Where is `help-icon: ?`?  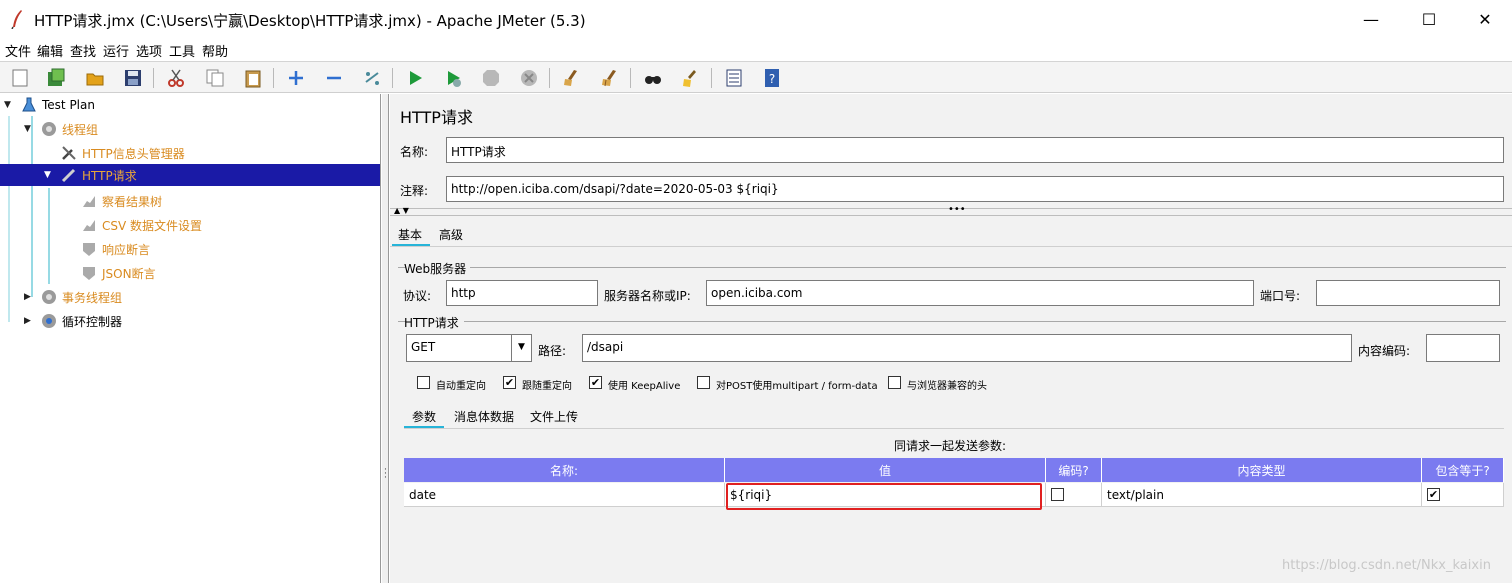 help-icon: ? is located at coordinates (772, 78).